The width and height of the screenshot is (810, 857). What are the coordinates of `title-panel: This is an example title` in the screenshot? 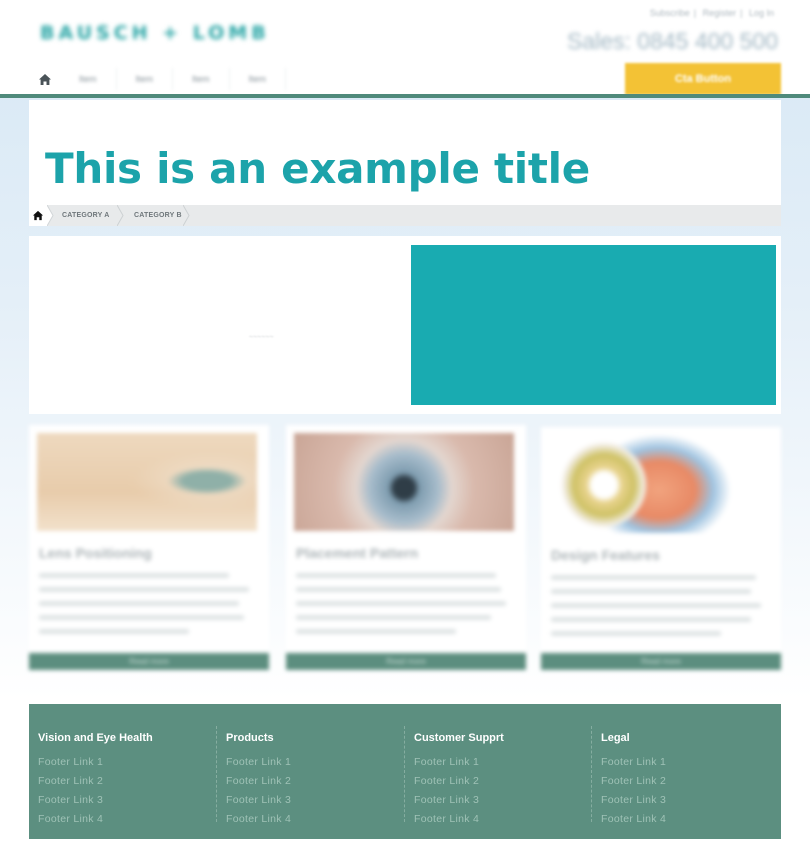 It's located at (405, 152).